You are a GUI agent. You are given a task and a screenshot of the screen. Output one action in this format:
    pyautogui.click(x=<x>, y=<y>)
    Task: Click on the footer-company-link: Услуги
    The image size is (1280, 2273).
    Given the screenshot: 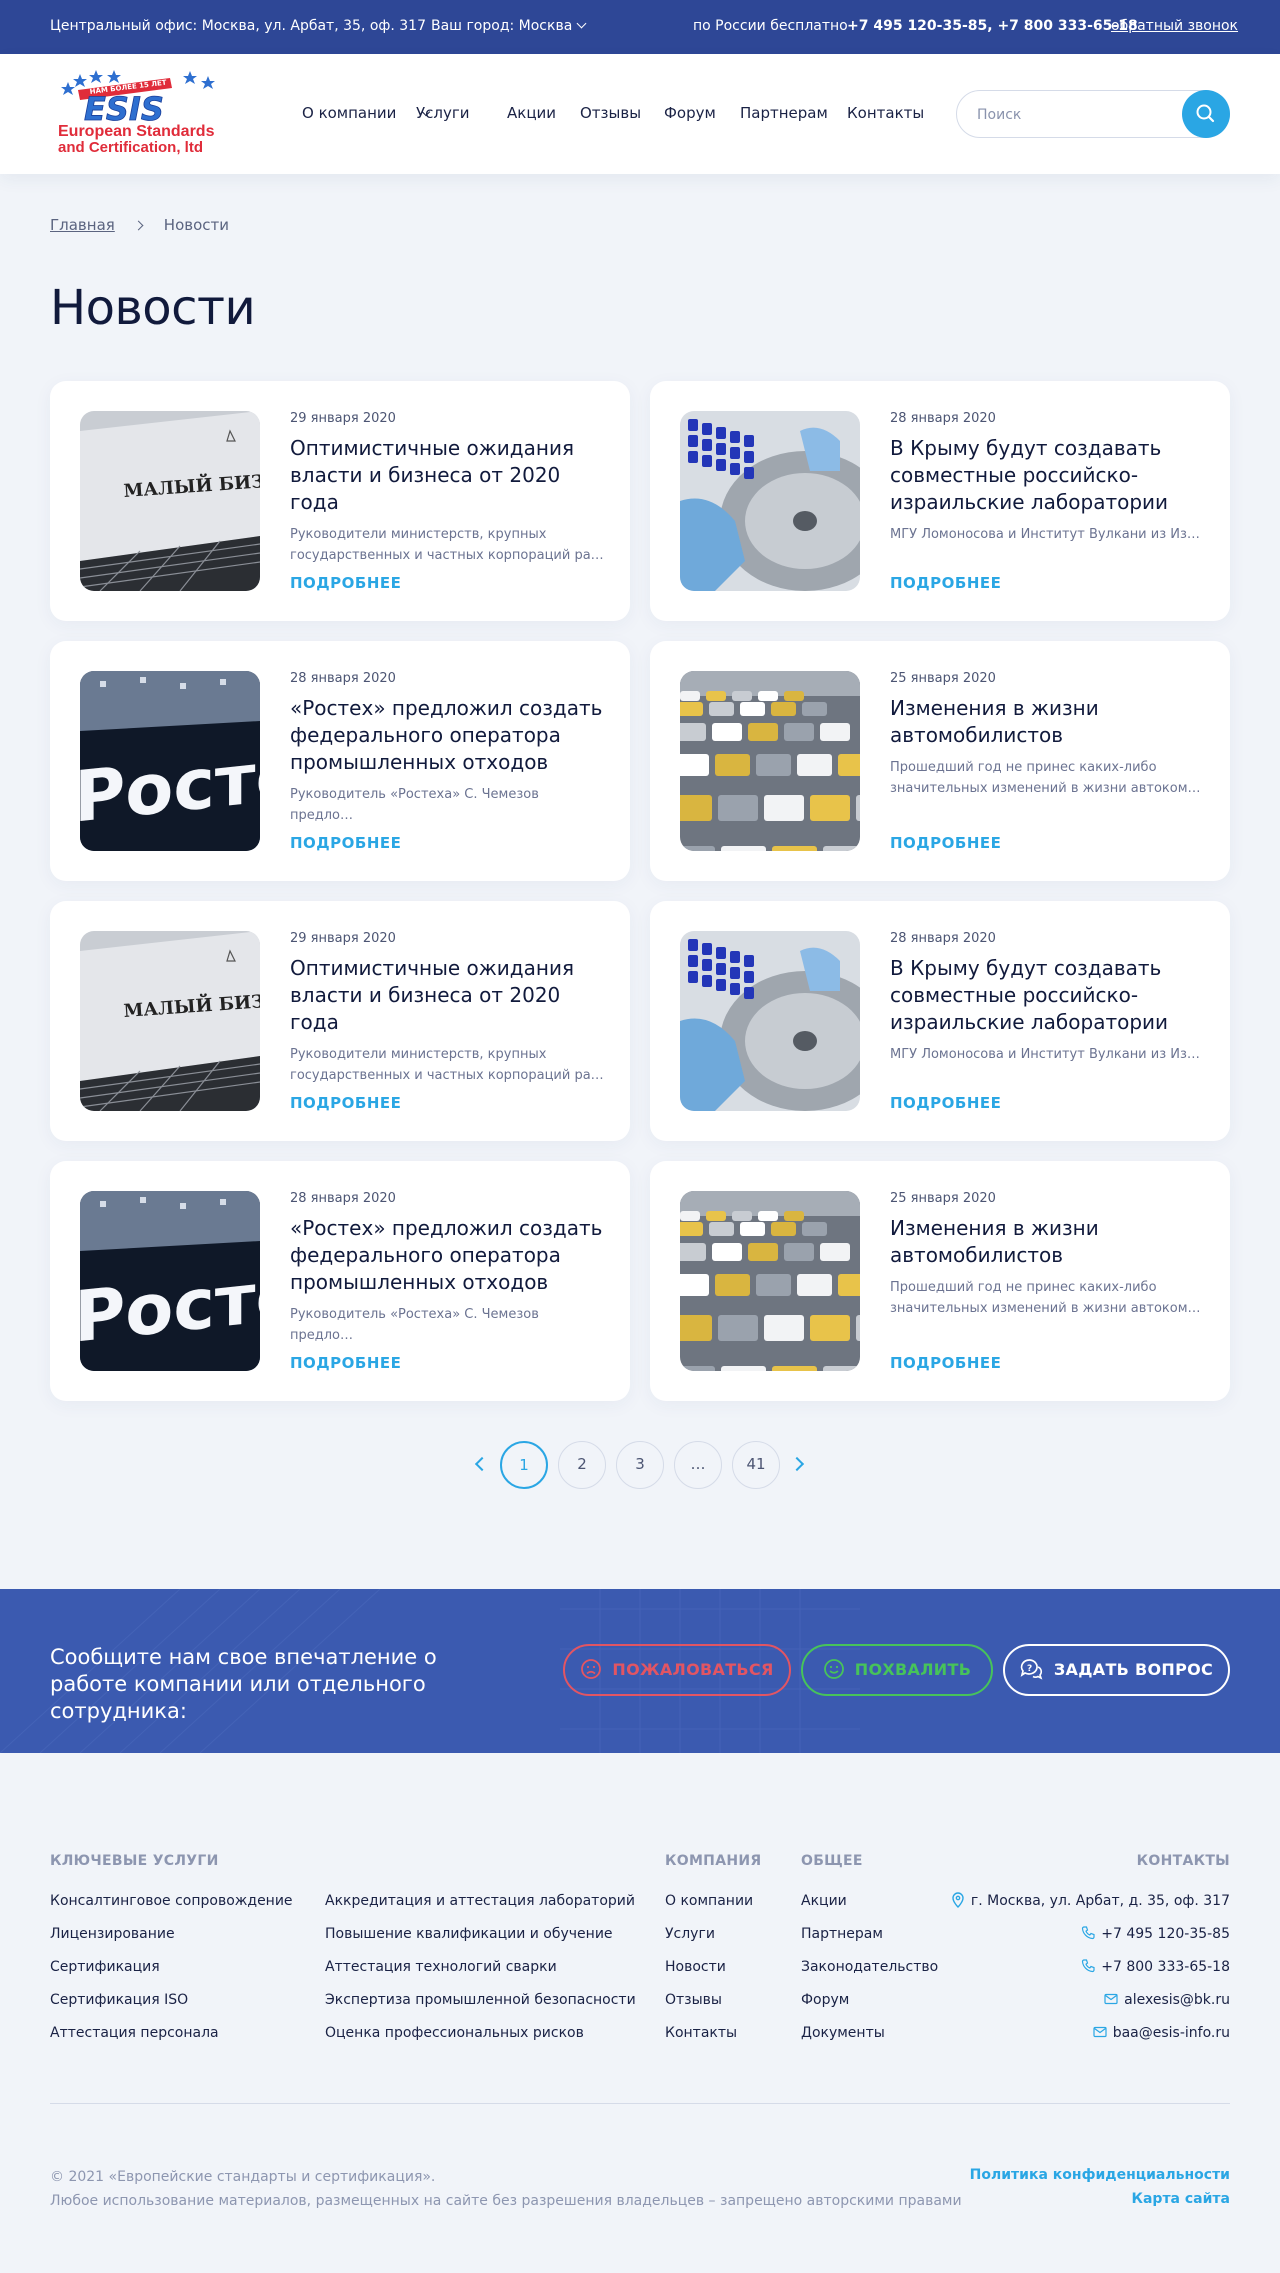 What is the action you would take?
    pyautogui.click(x=690, y=1934)
    